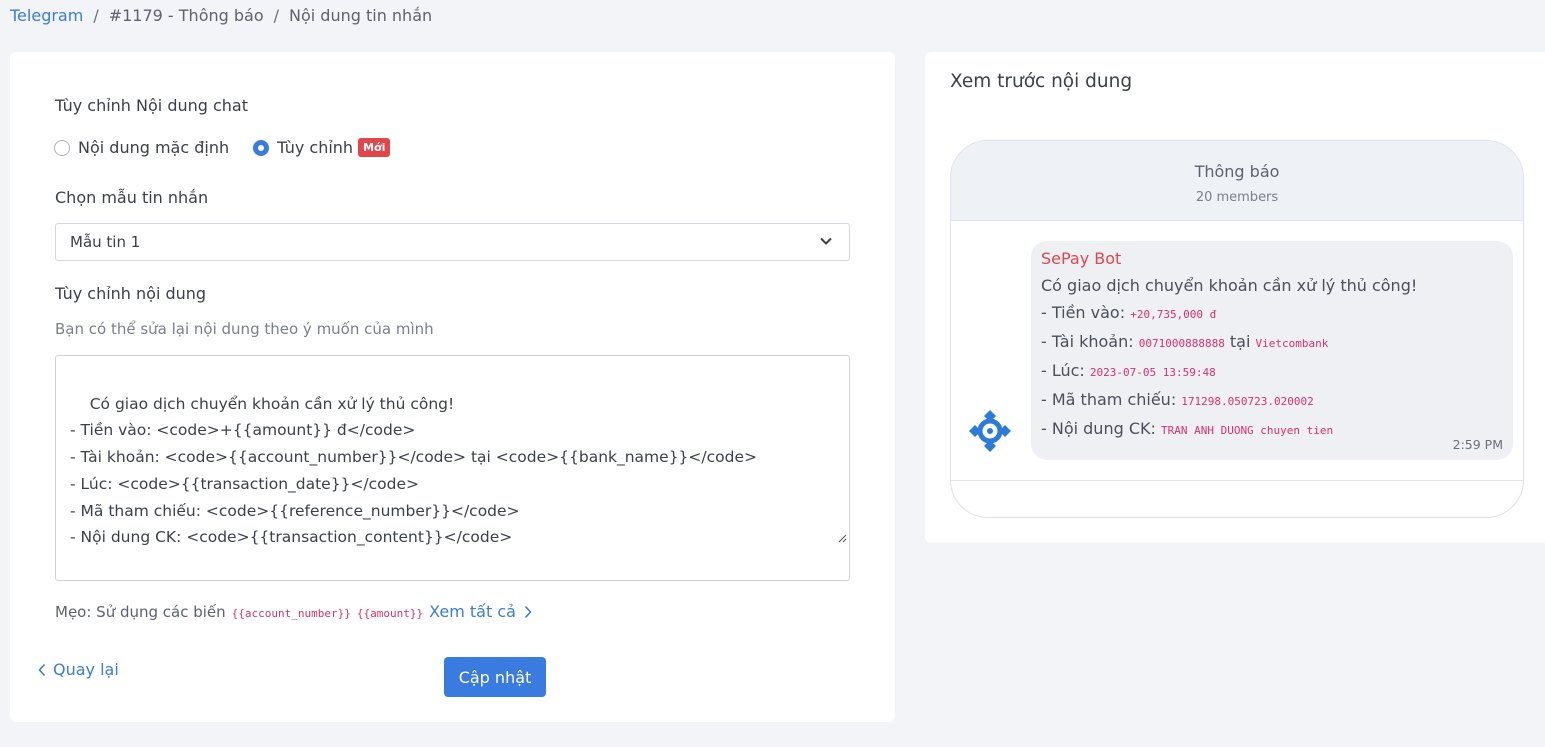 The width and height of the screenshot is (1545, 747). I want to click on radio-default-circle, so click(62, 147).